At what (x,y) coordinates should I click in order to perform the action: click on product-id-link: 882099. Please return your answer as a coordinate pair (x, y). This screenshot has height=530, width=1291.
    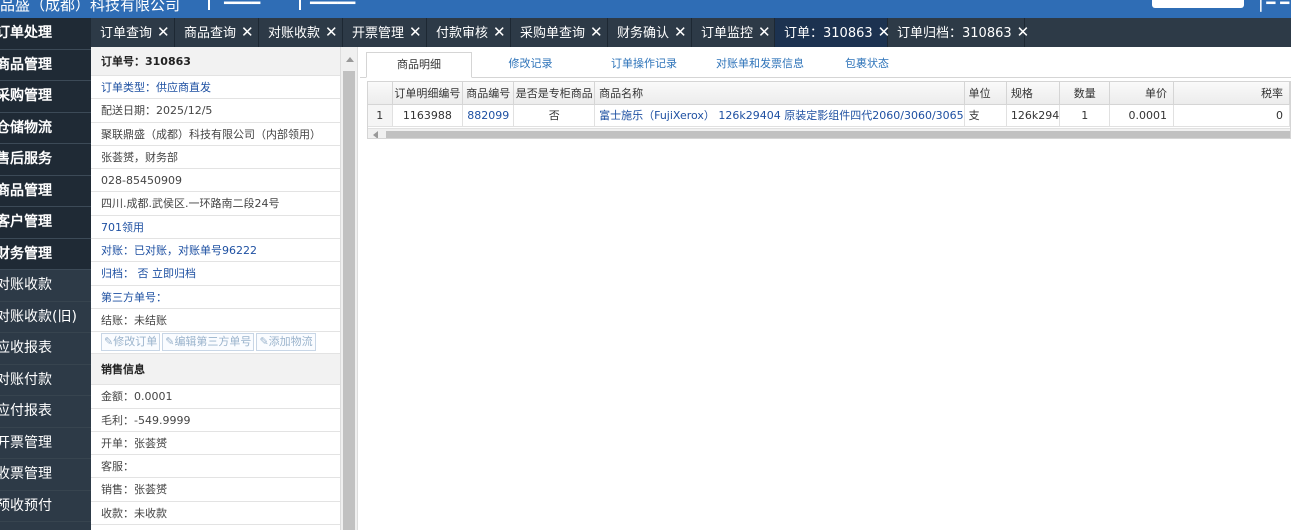
    Looking at the image, I should click on (488, 115).